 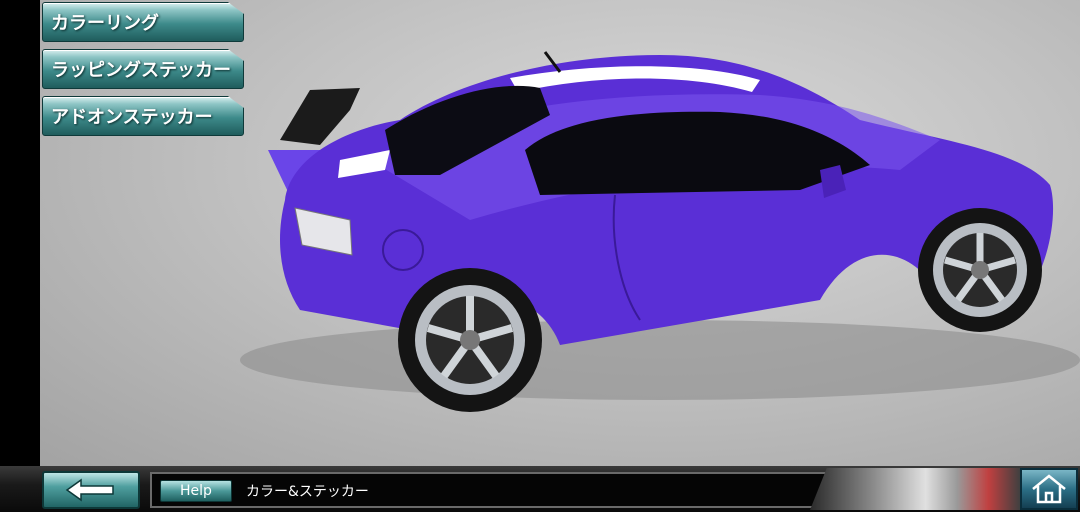 I want to click on back-arrow-icon, so click(x=89, y=490).